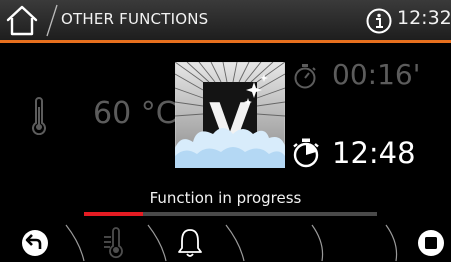  I want to click on clock: 12:32, so click(424, 18).